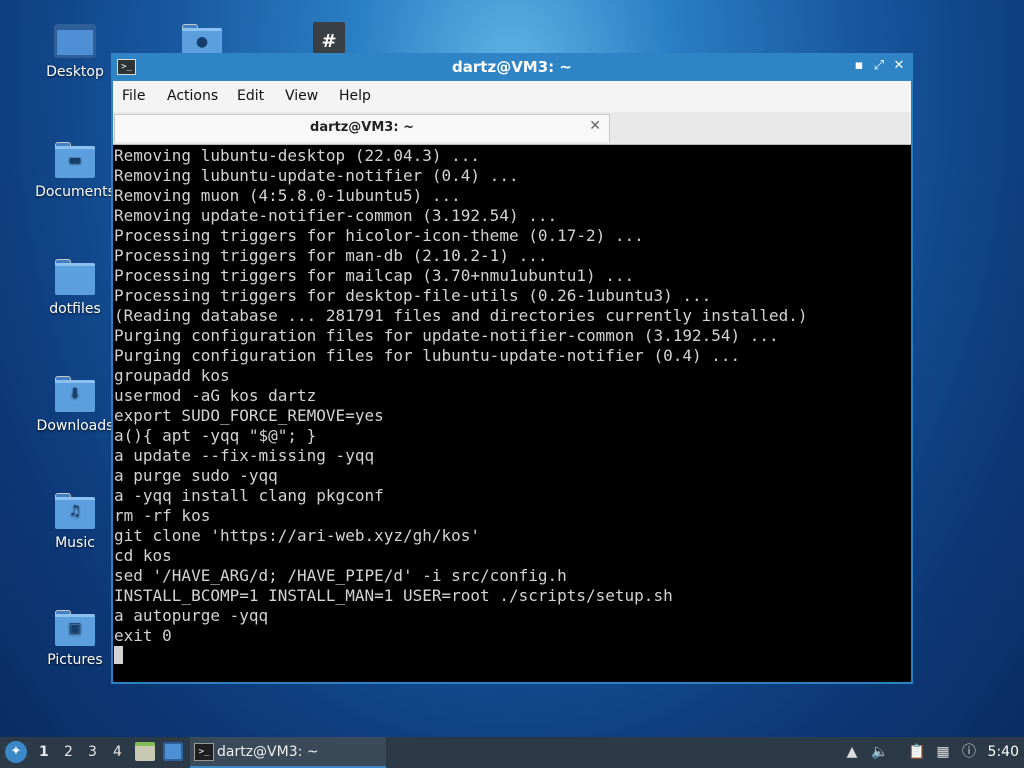 Image resolution: width=1024 pixels, height=768 pixels. I want to click on desktop-icon-label: Documents, so click(75, 192).